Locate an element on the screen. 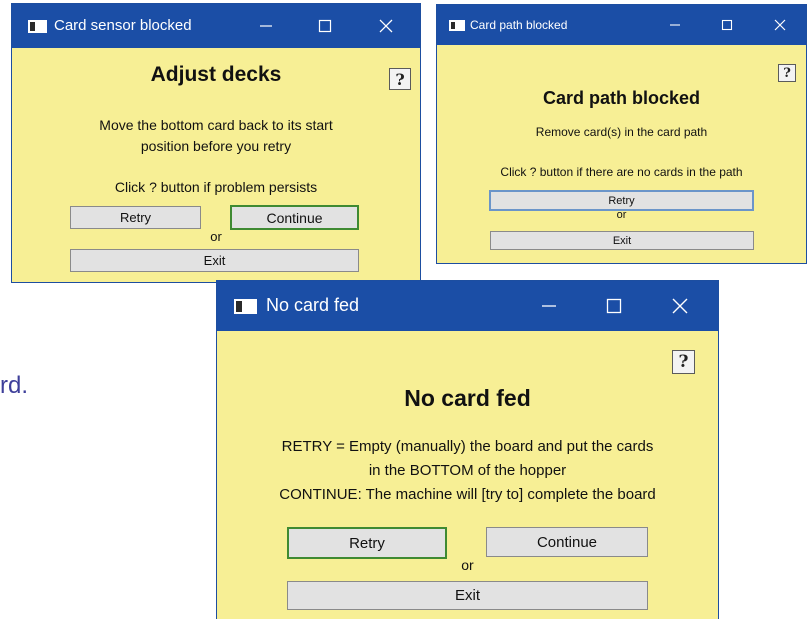  message-line-1: Move the bottom card back to its start is located at coordinates (216, 125).